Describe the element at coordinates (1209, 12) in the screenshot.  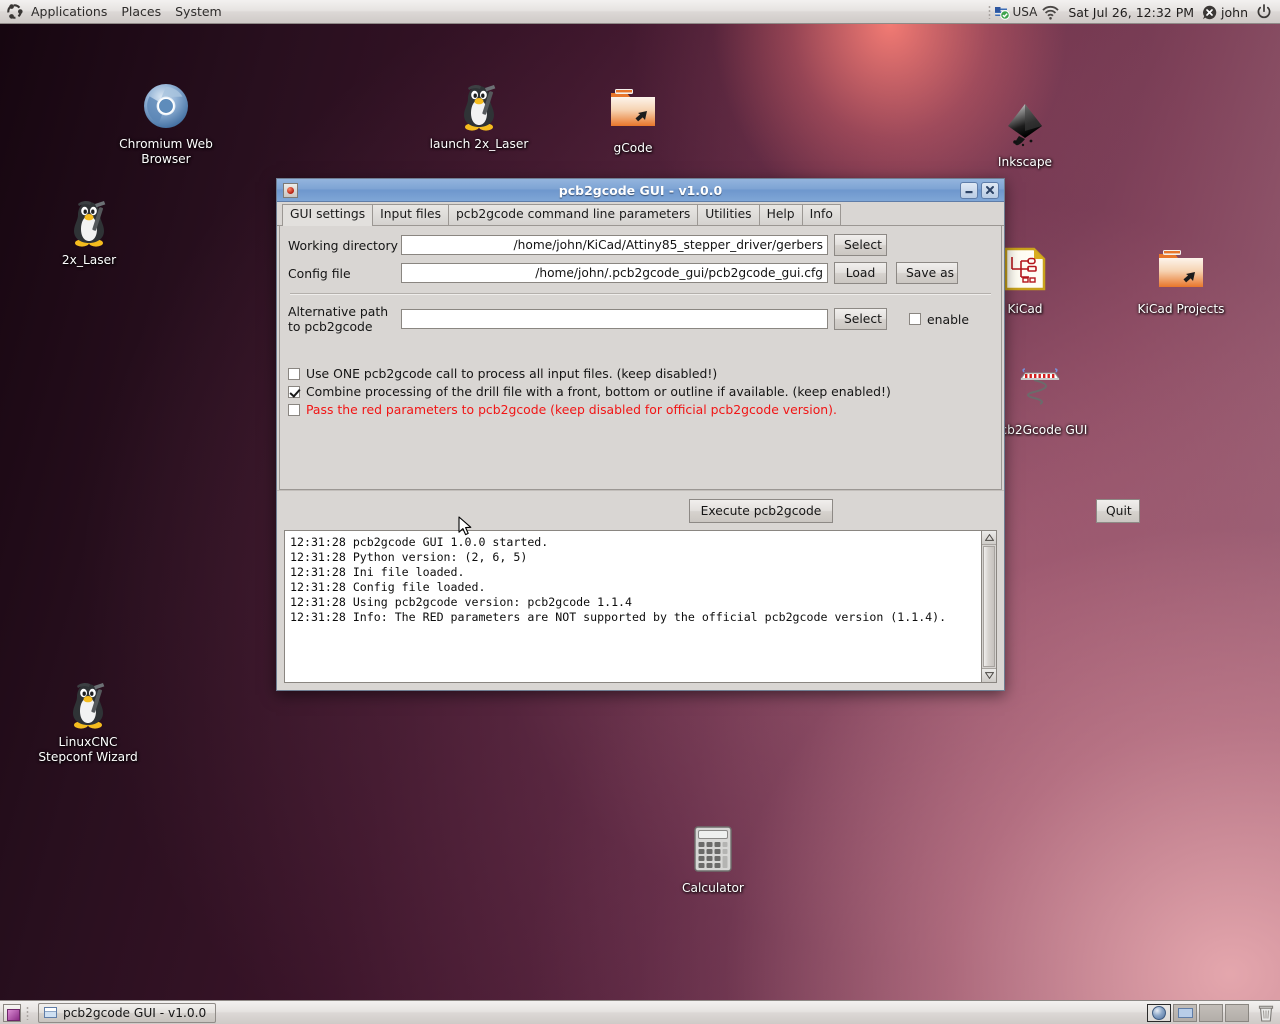
I see `user-status-icon` at that location.